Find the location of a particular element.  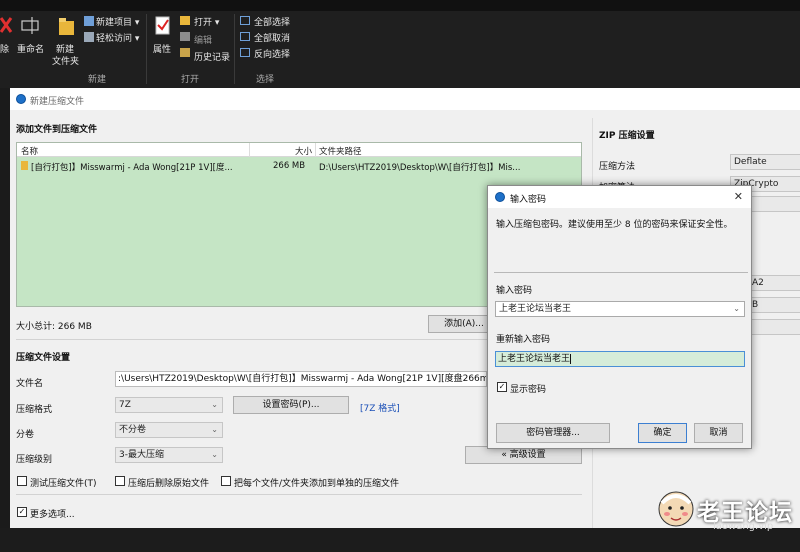

history-icon is located at coordinates (185, 52).